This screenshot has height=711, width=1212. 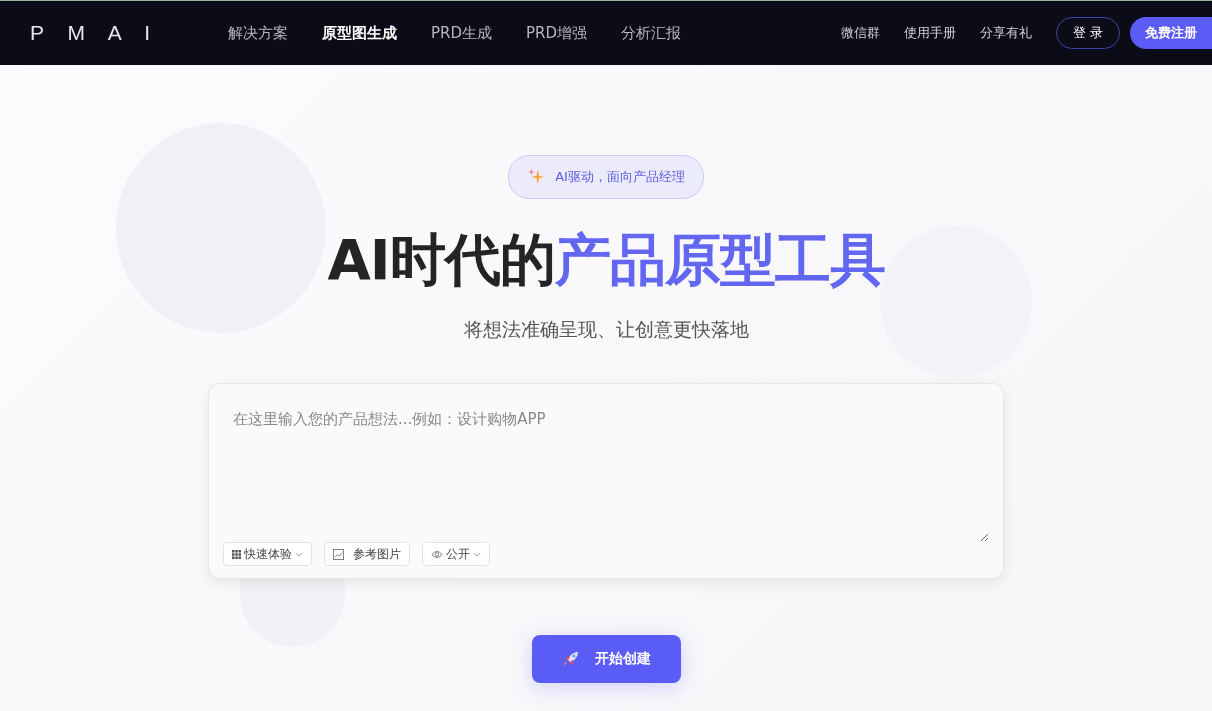 I want to click on nav-link: 原型图生成, so click(x=359, y=33).